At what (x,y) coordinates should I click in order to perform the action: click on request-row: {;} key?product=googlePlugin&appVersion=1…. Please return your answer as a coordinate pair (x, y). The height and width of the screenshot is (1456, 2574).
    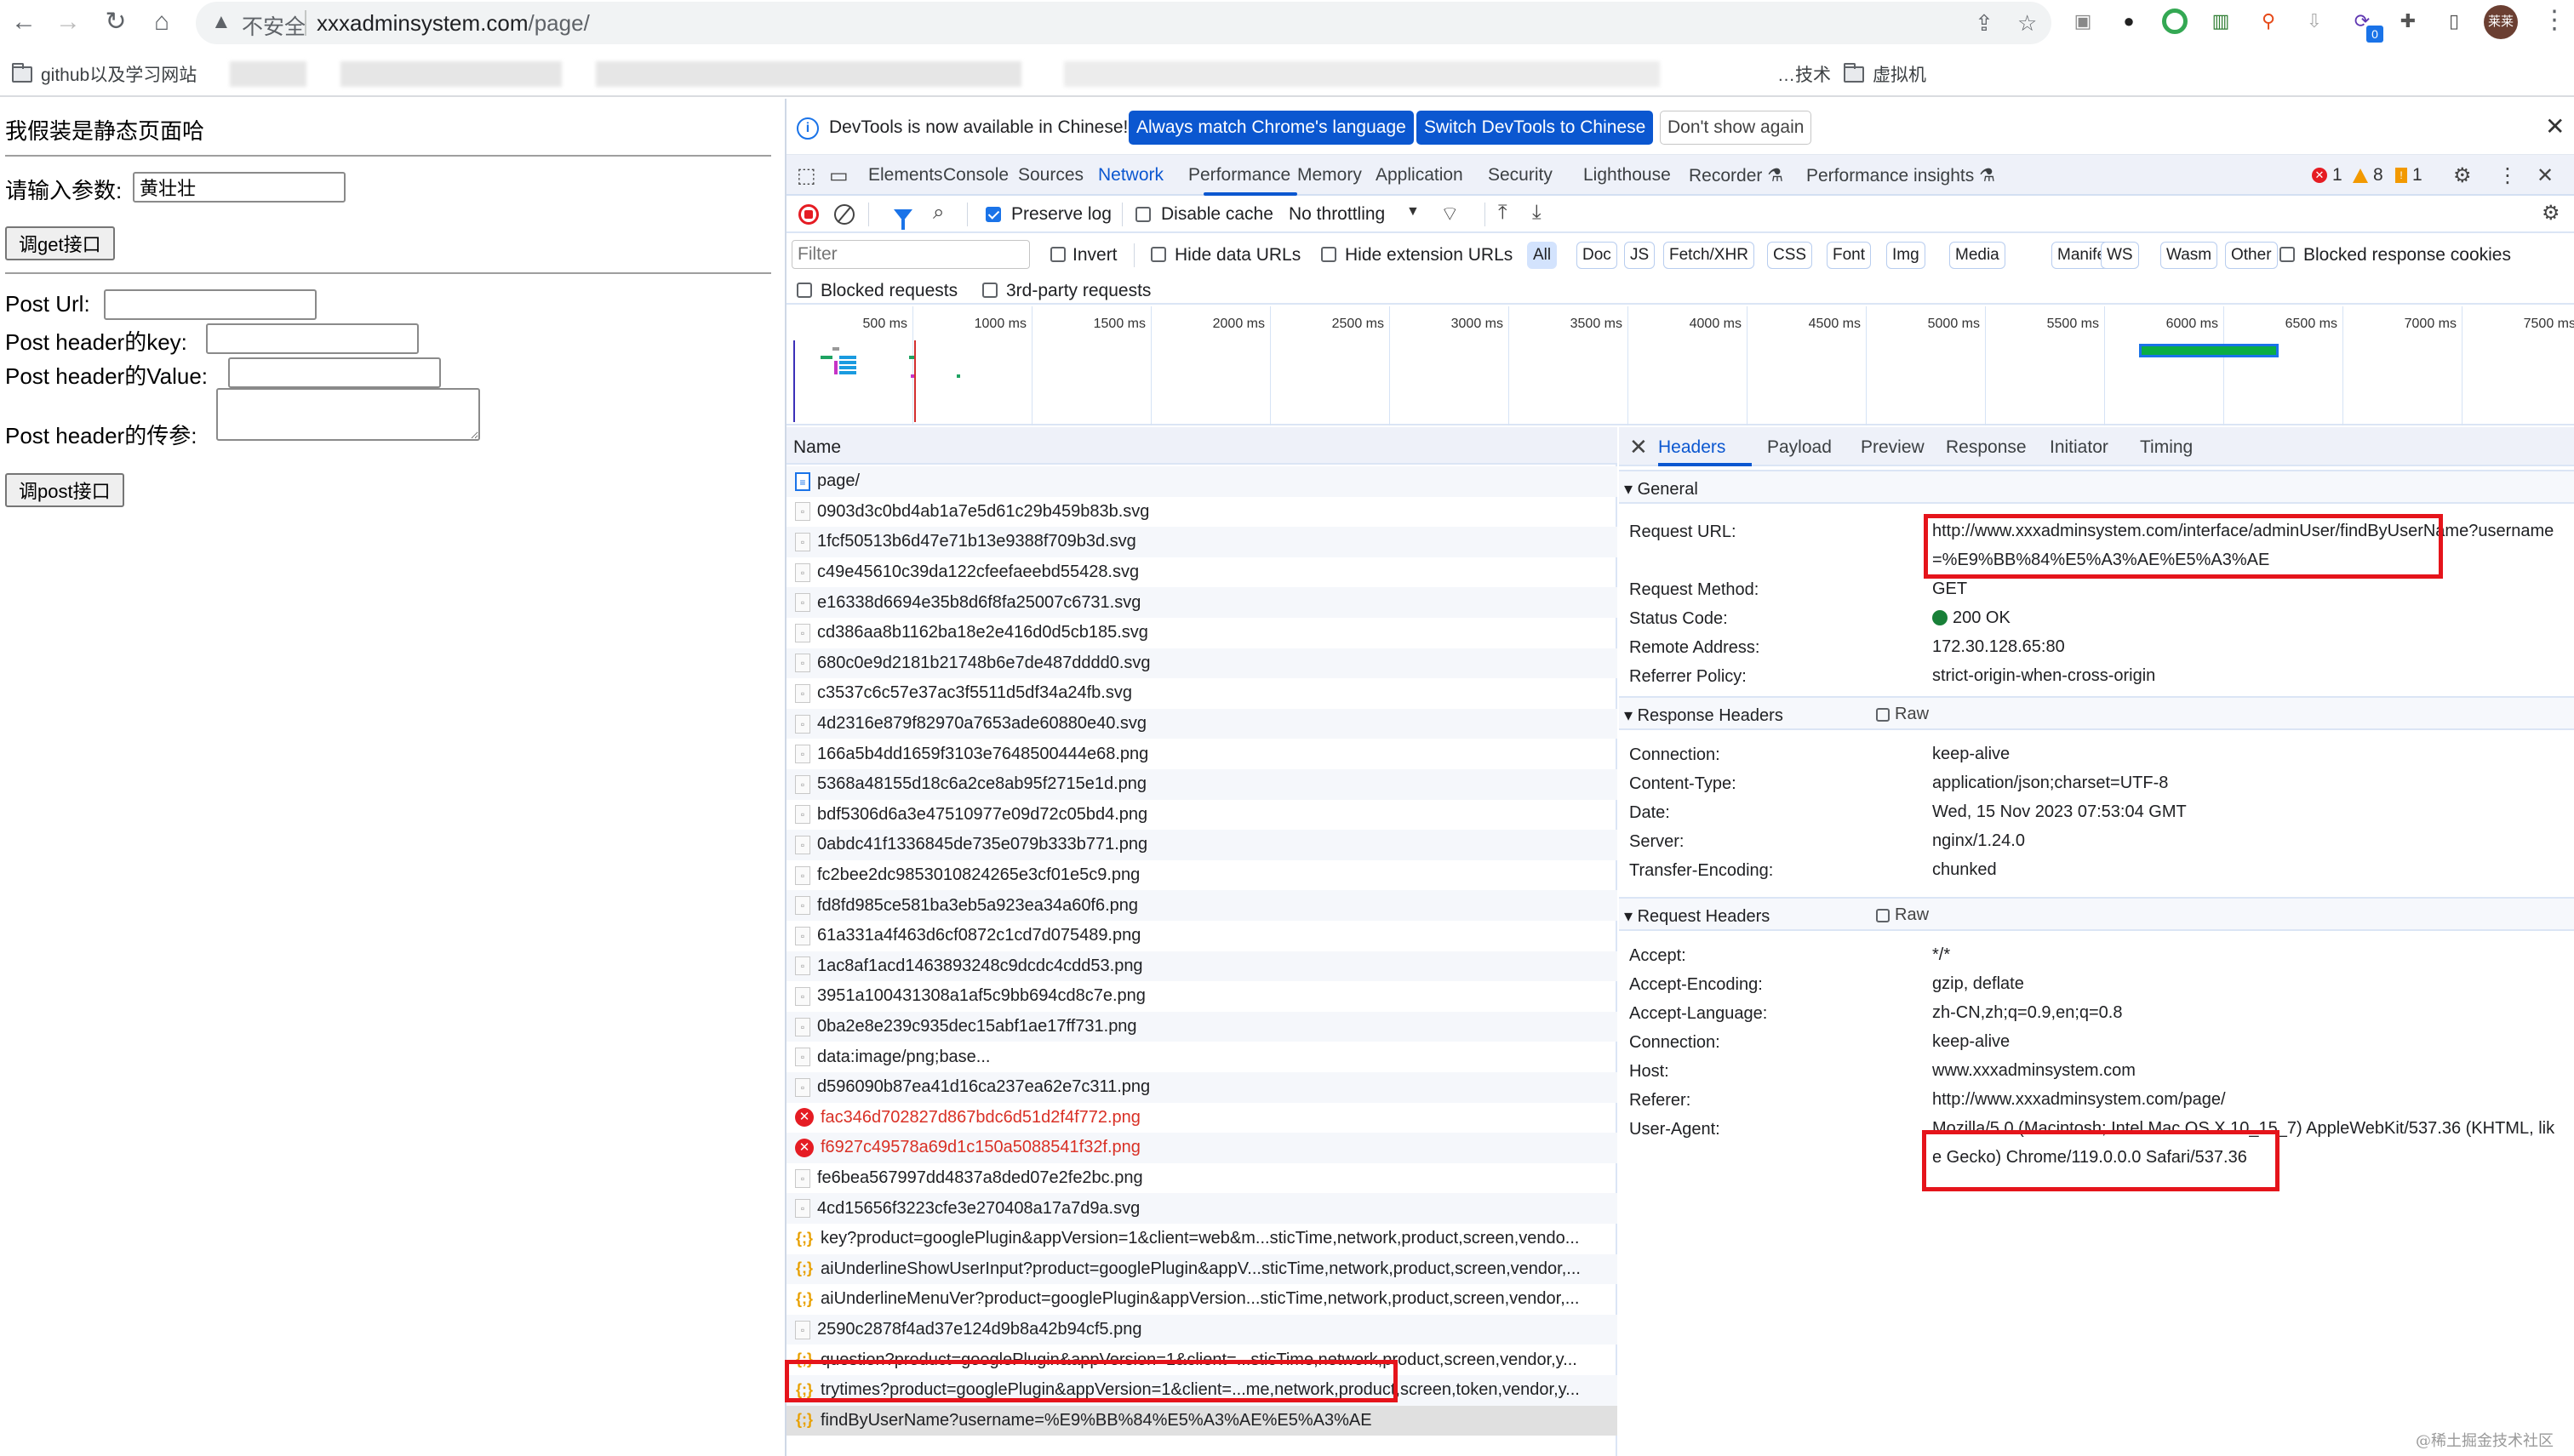
    Looking at the image, I should click on (1201, 1239).